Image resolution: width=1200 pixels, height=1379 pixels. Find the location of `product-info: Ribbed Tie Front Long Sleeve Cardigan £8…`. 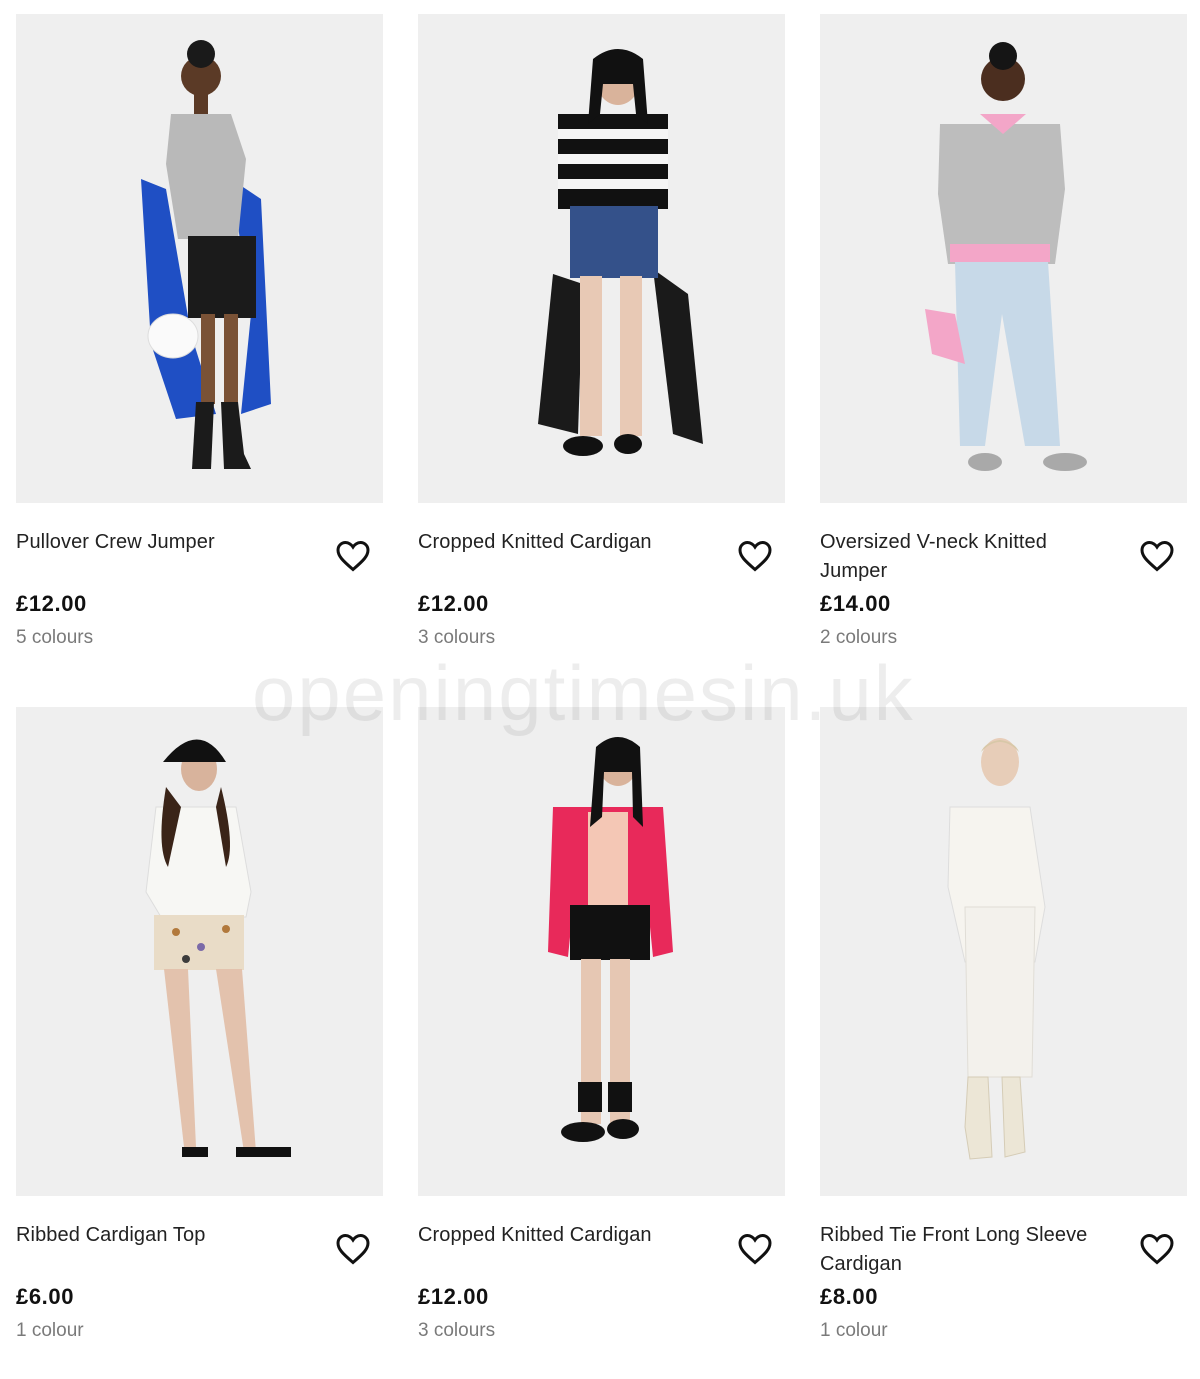

product-info: Ribbed Tie Front Long Sleeve Cardigan £8… is located at coordinates (1003, 1269).